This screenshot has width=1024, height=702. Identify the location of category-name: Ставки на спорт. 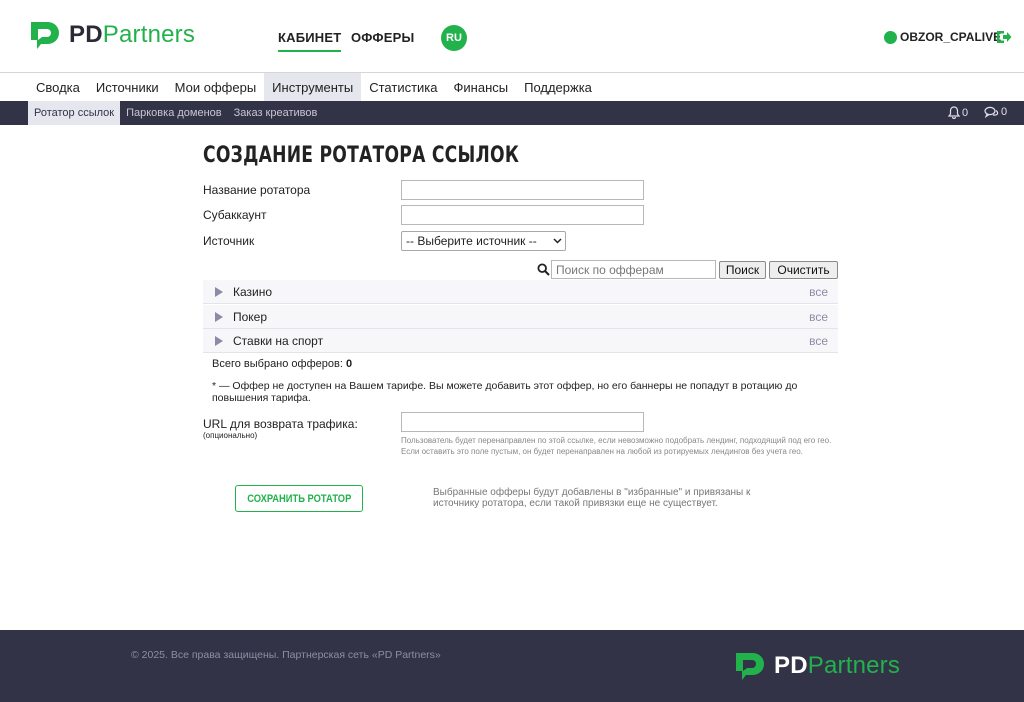
(278, 340).